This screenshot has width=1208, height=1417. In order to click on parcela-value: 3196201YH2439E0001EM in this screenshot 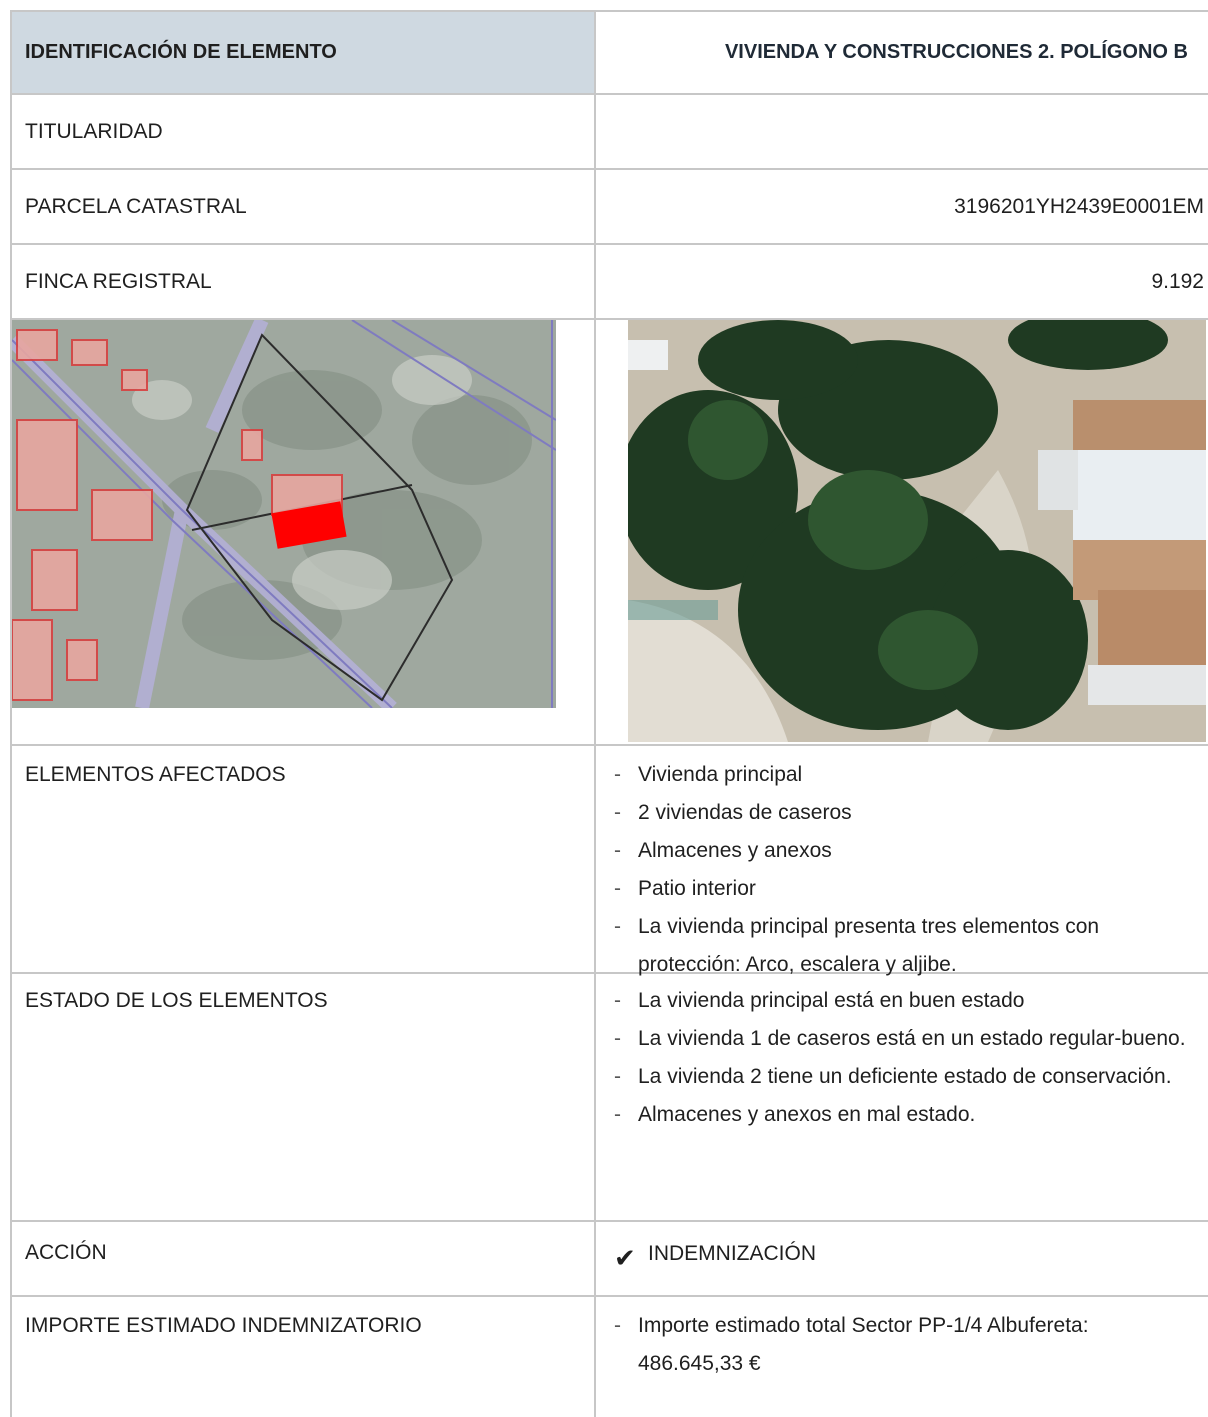, I will do `click(1079, 206)`.